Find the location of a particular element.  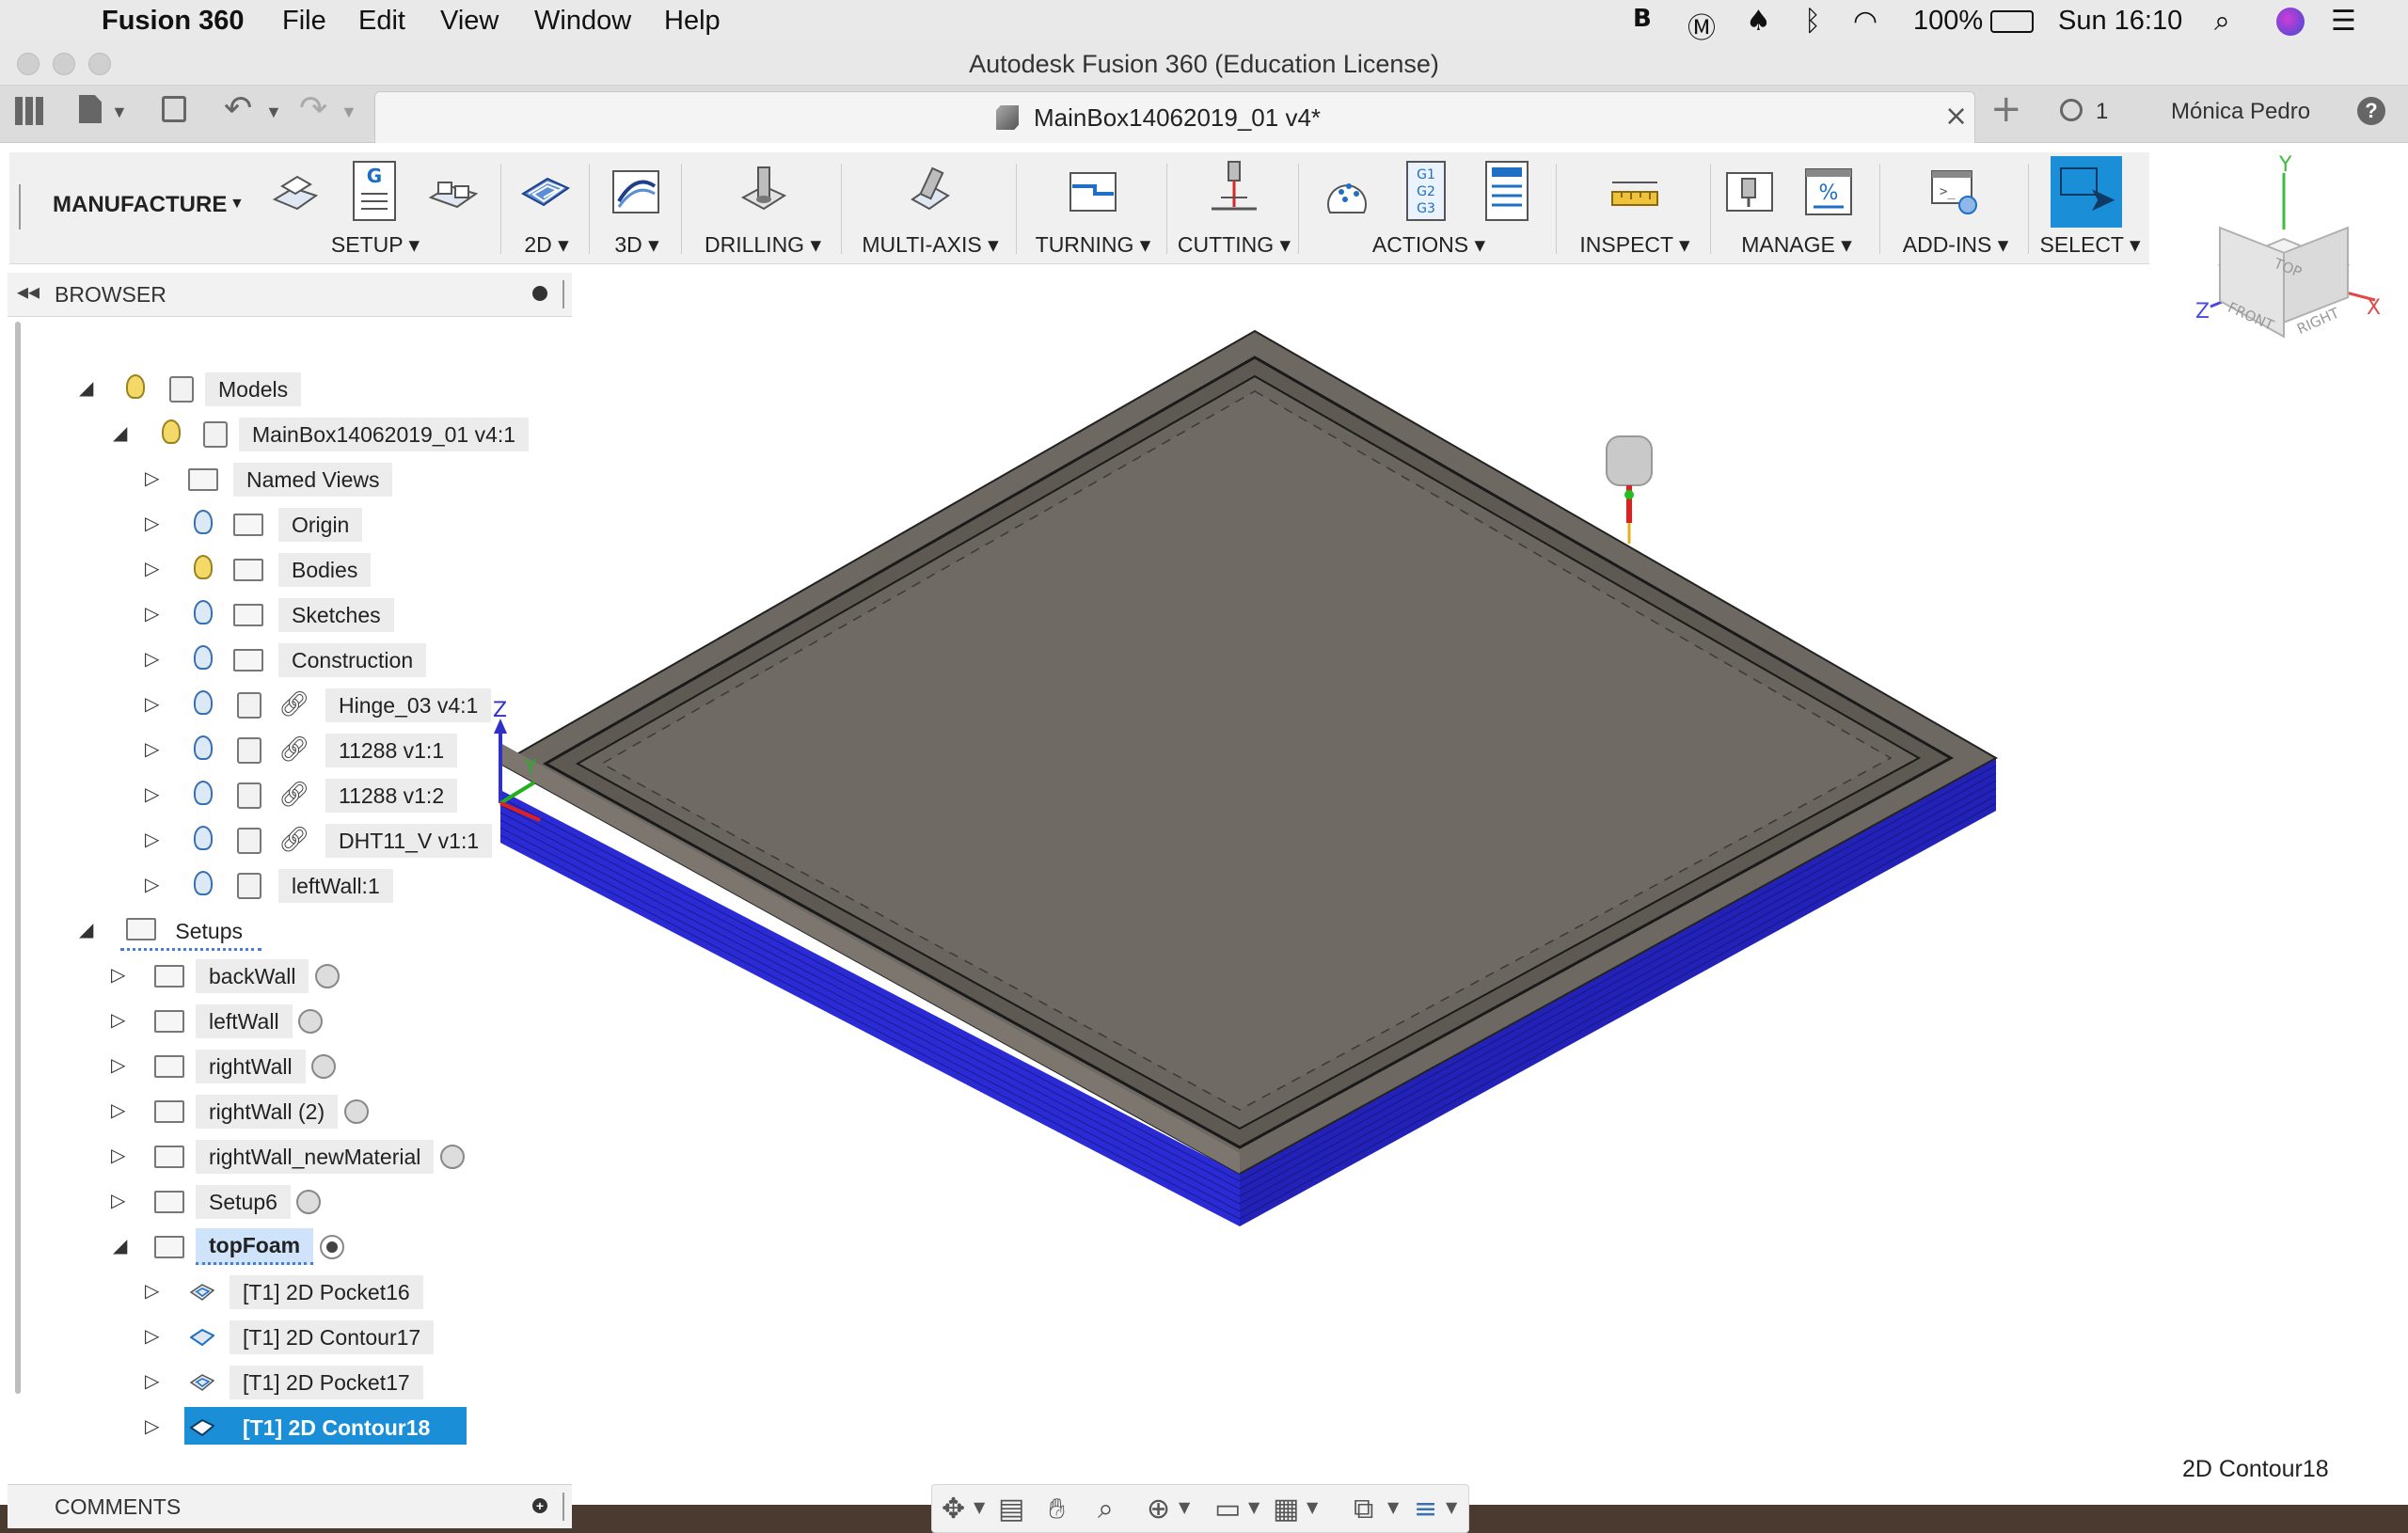

inspect-group: INSPECT ▾ is located at coordinates (1635, 208).